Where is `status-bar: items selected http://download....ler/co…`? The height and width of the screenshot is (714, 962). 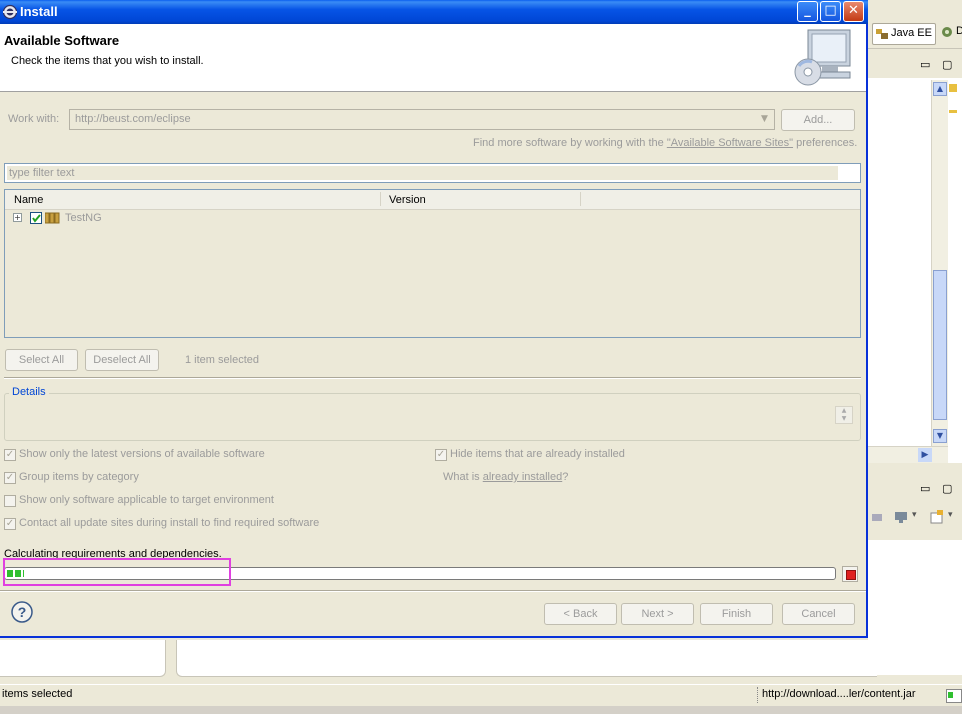
status-bar: items selected http://download....ler/co… is located at coordinates (481, 695).